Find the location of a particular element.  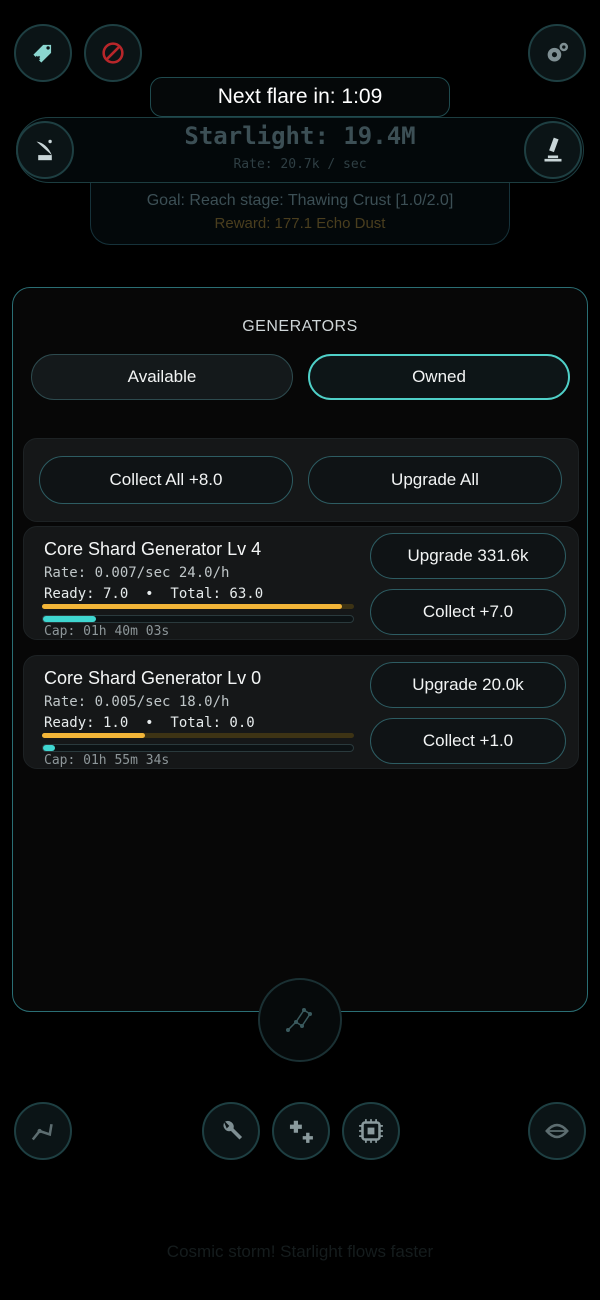

tab-available: Available is located at coordinates (162, 377).